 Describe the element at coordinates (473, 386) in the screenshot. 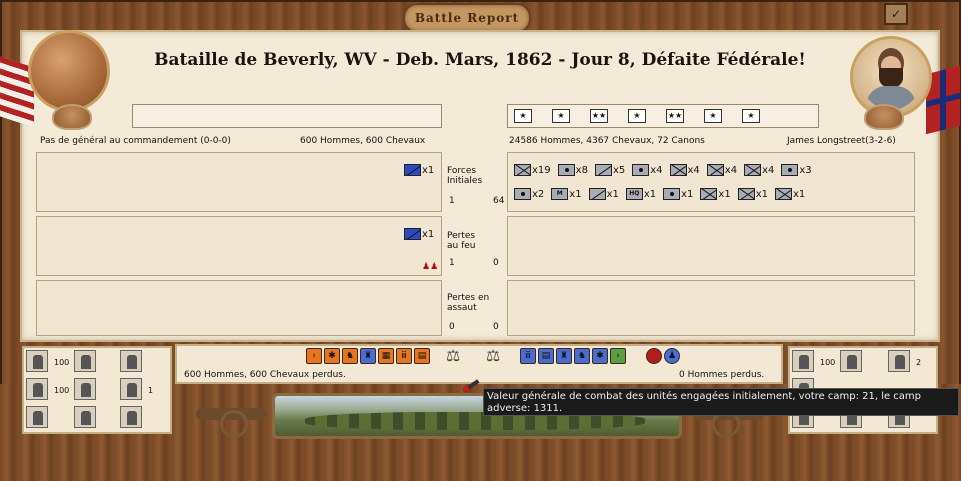

I see `mouse-cursor-icon` at that location.